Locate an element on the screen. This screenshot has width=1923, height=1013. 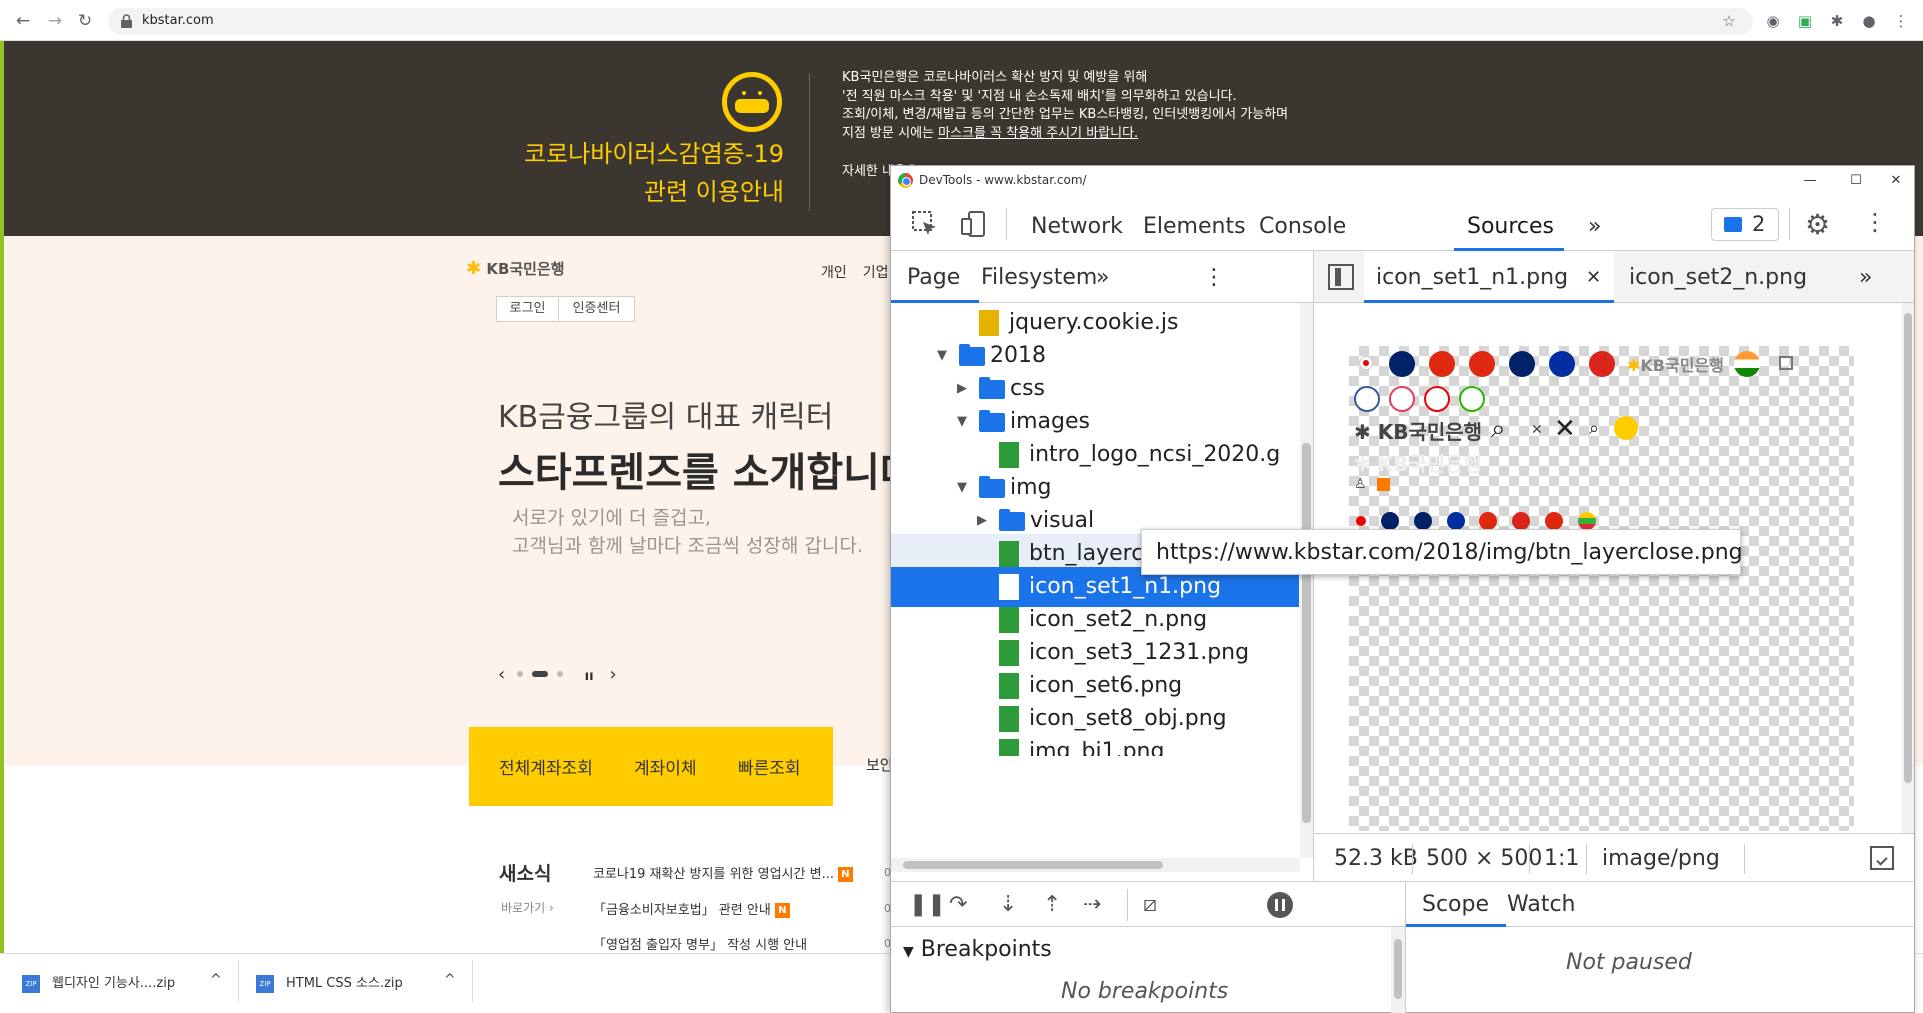
inspect-element-icon is located at coordinates (925, 227).